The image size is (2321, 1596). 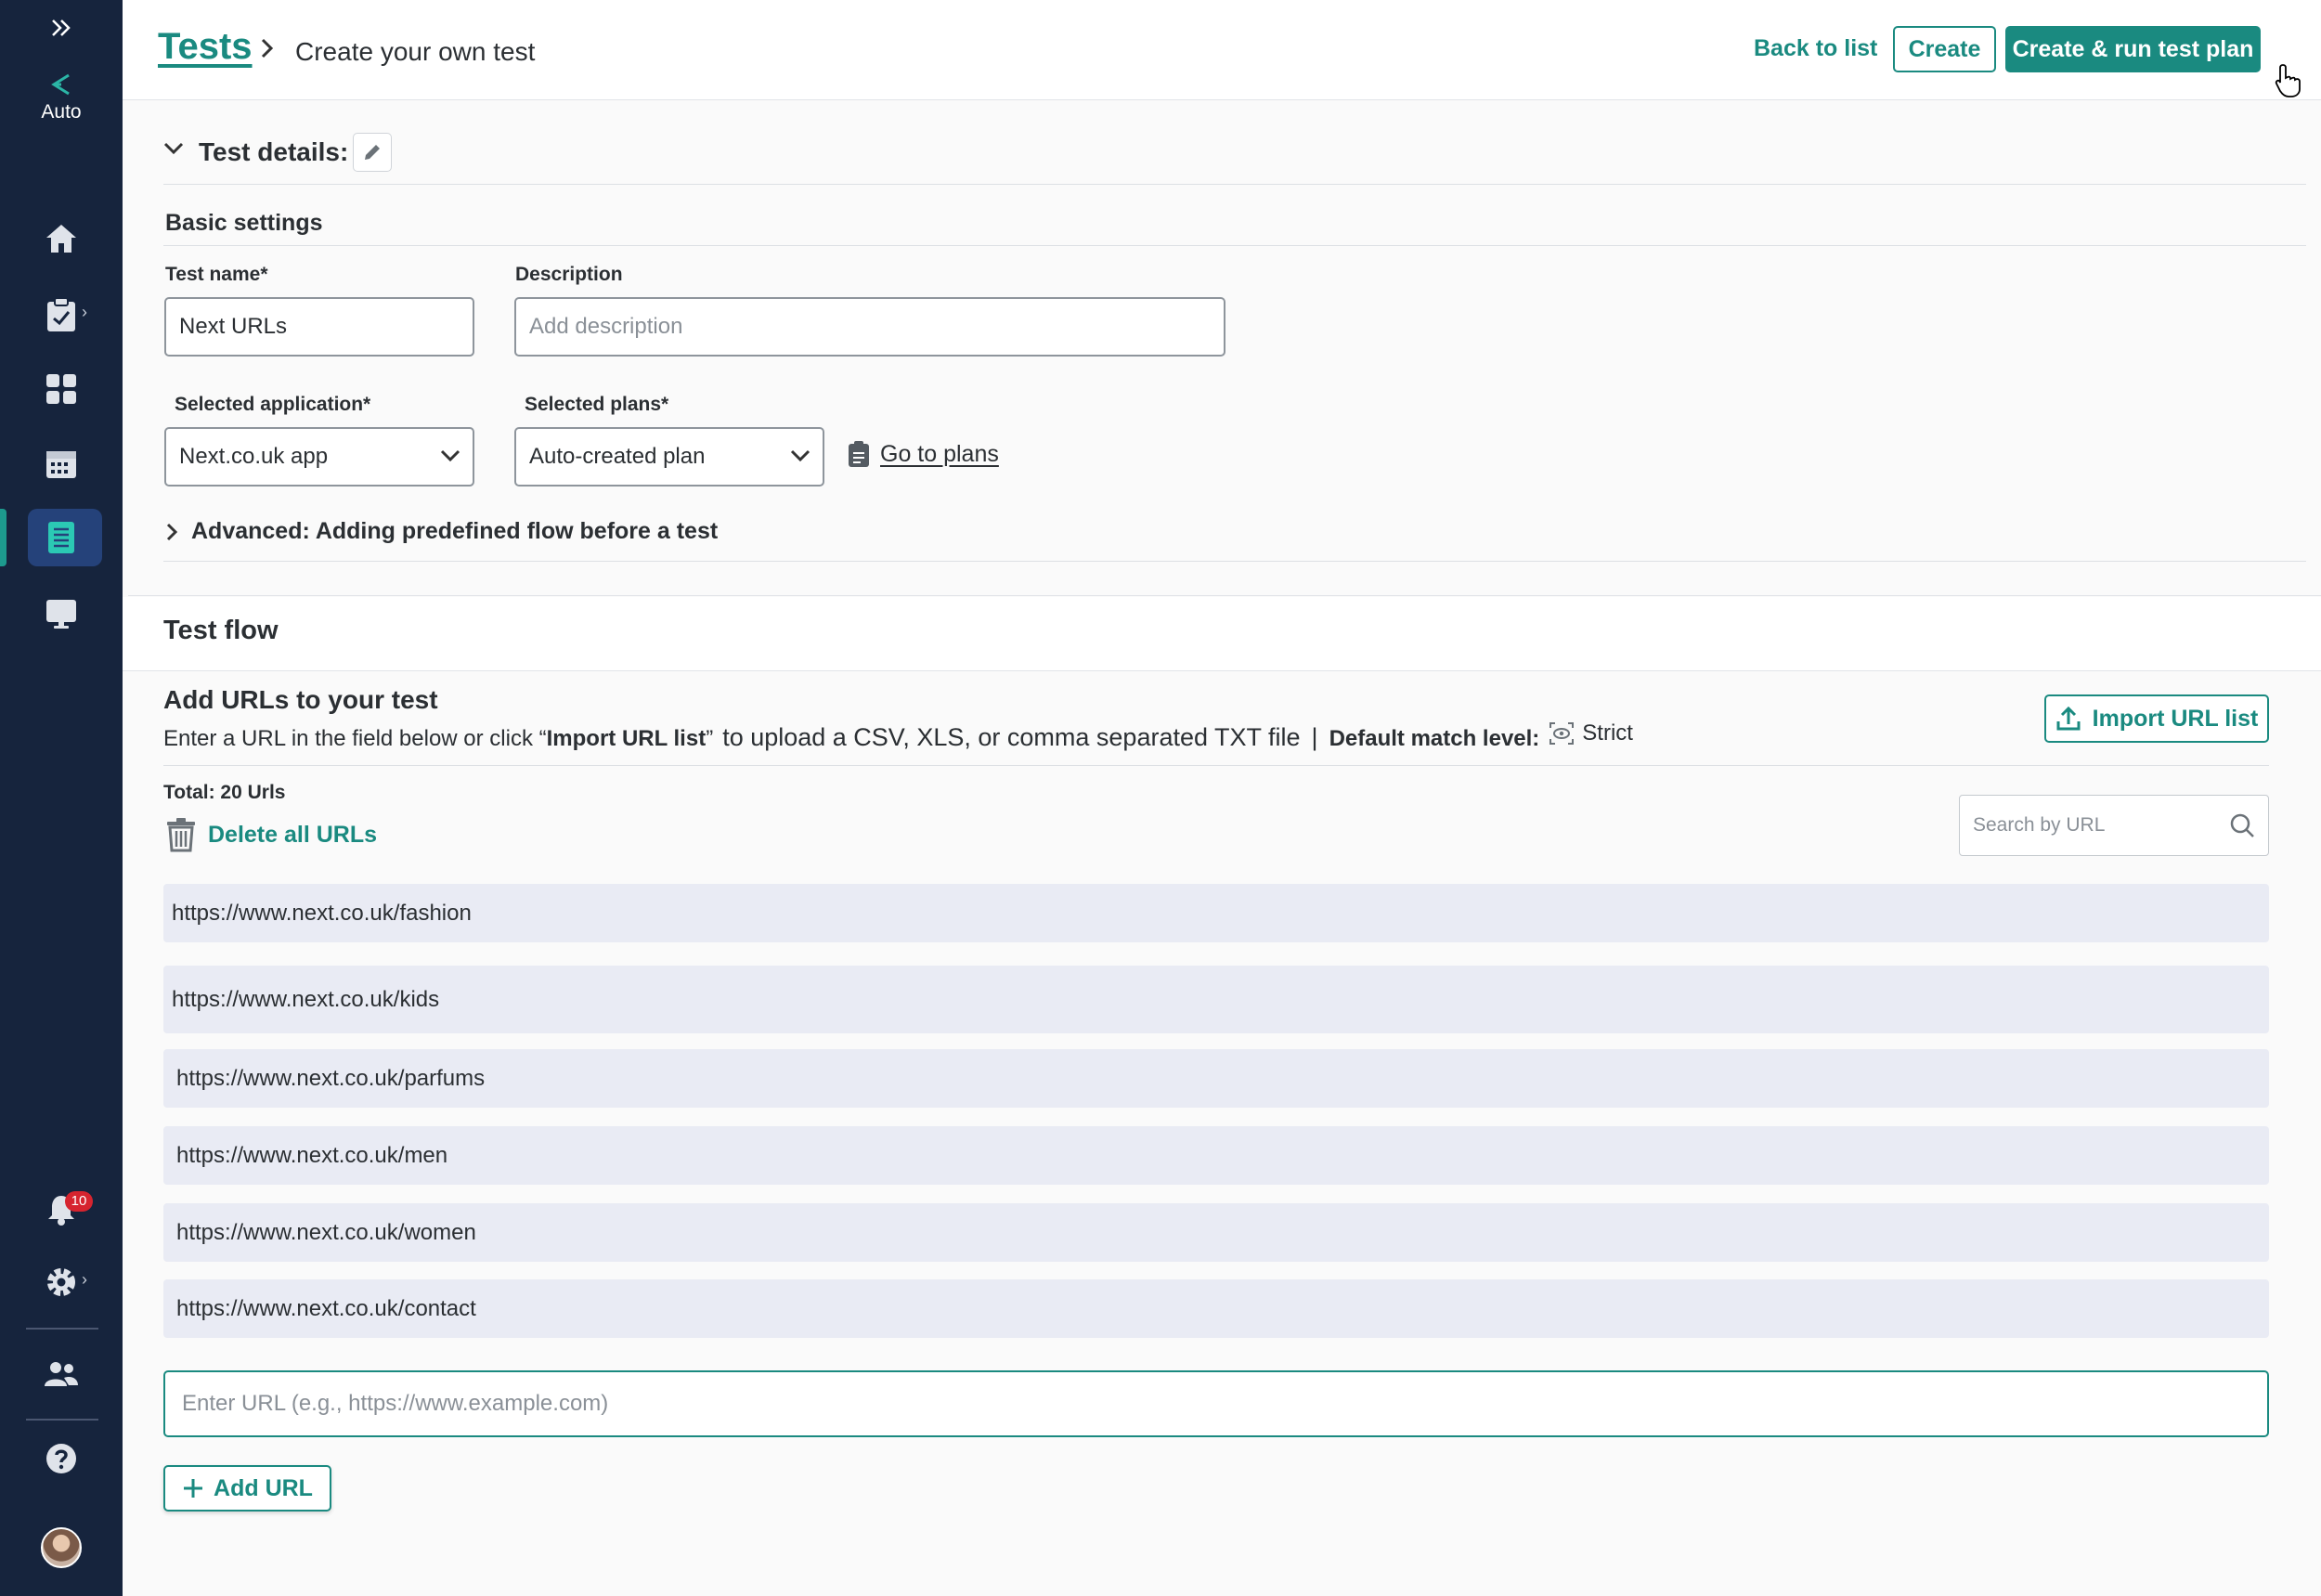 I want to click on instructions-import-text: Import URL list, so click(x=627, y=738).